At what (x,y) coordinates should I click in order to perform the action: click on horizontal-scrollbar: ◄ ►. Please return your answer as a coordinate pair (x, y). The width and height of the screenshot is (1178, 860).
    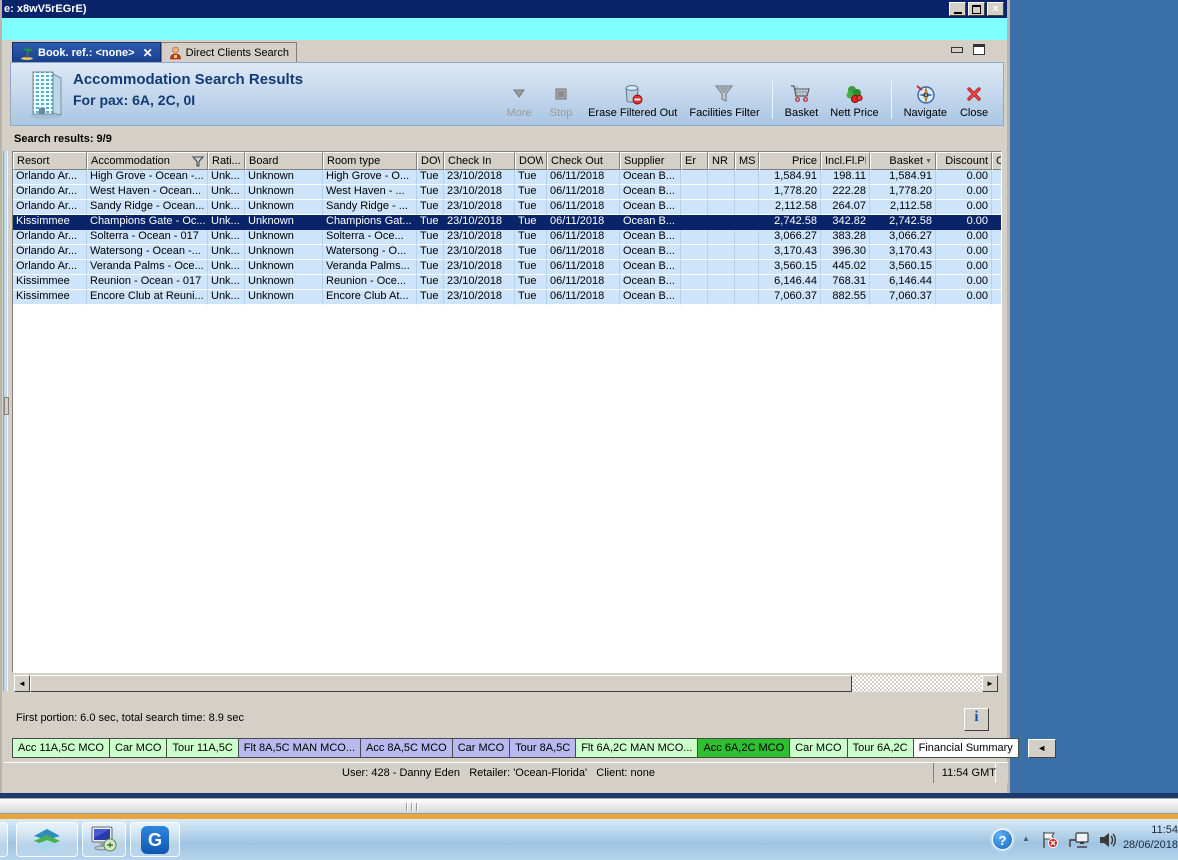
    Looking at the image, I should click on (506, 683).